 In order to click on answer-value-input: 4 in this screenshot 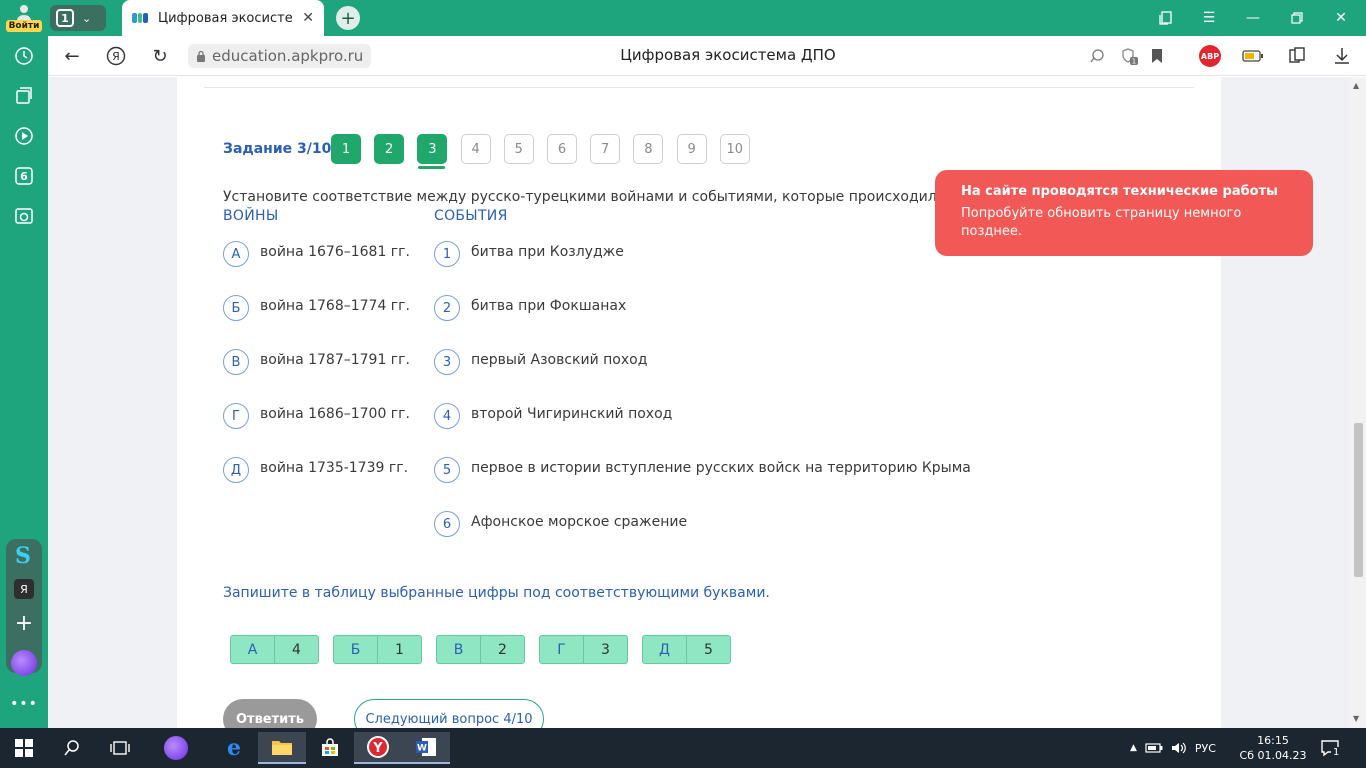, I will do `click(296, 649)`.